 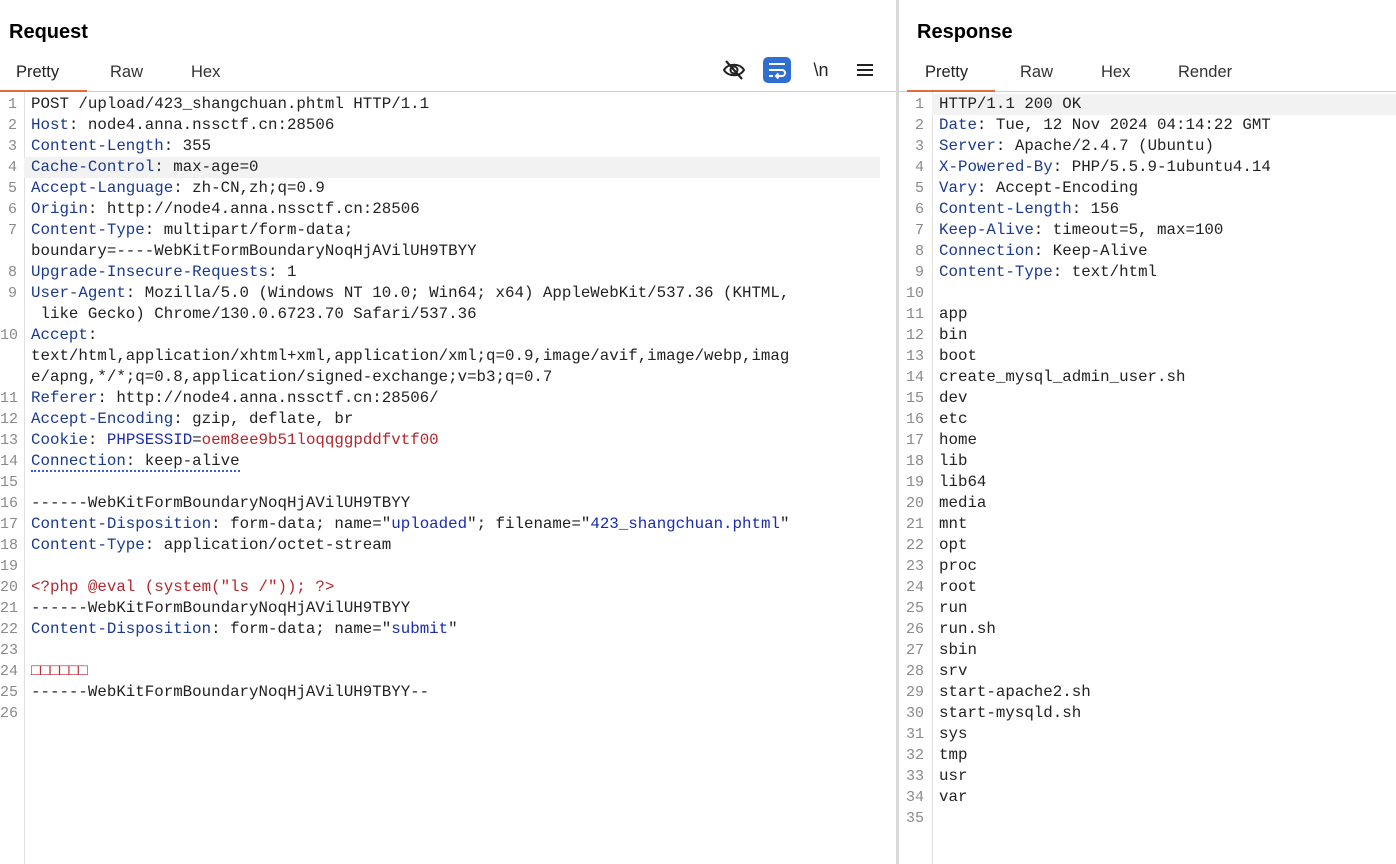 What do you see at coordinates (958, 356) in the screenshot?
I see `code-text: boot` at bounding box center [958, 356].